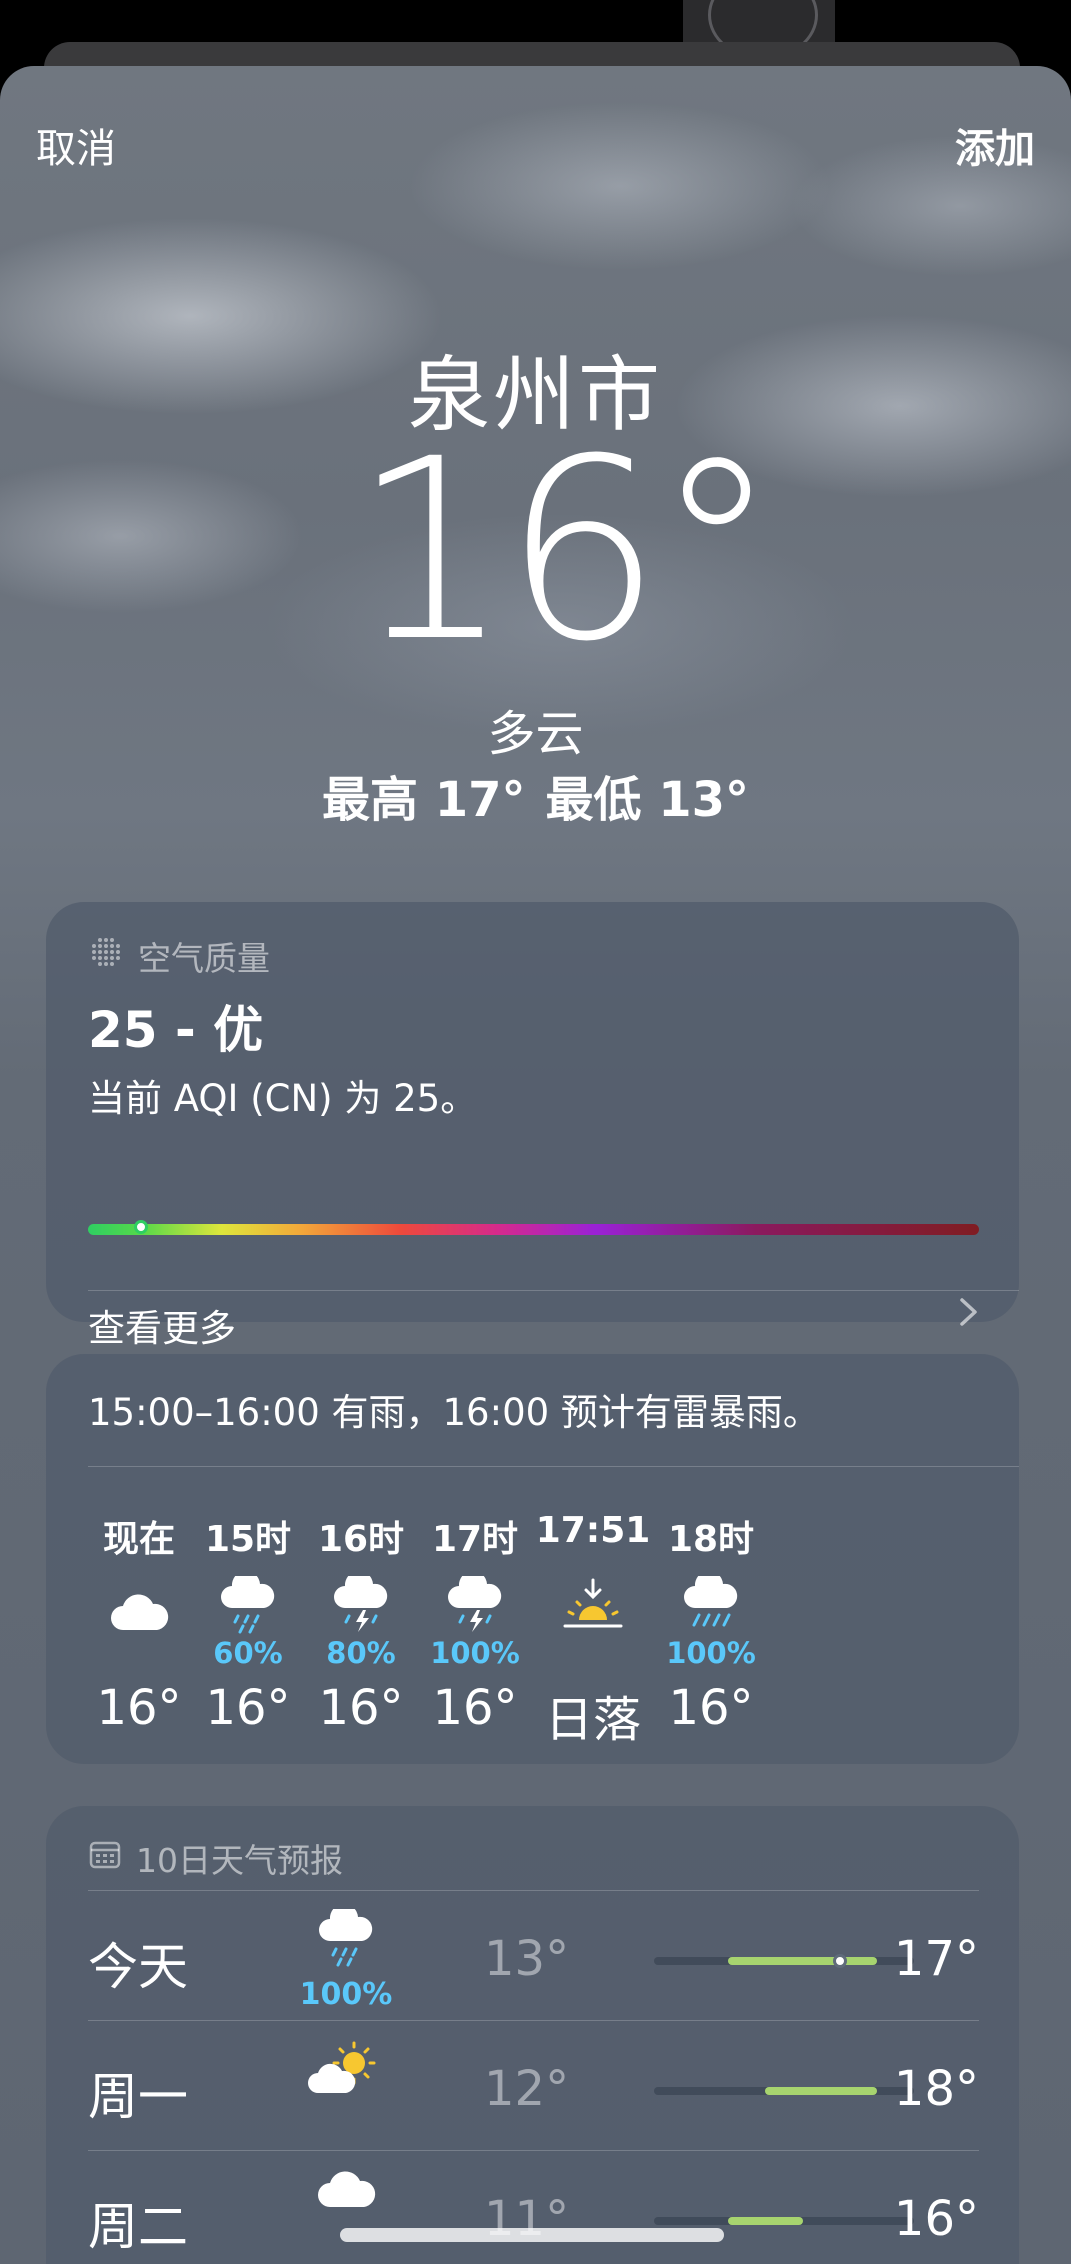  Describe the element at coordinates (936, 2219) in the screenshot. I see `high-temperature: 16°` at that location.